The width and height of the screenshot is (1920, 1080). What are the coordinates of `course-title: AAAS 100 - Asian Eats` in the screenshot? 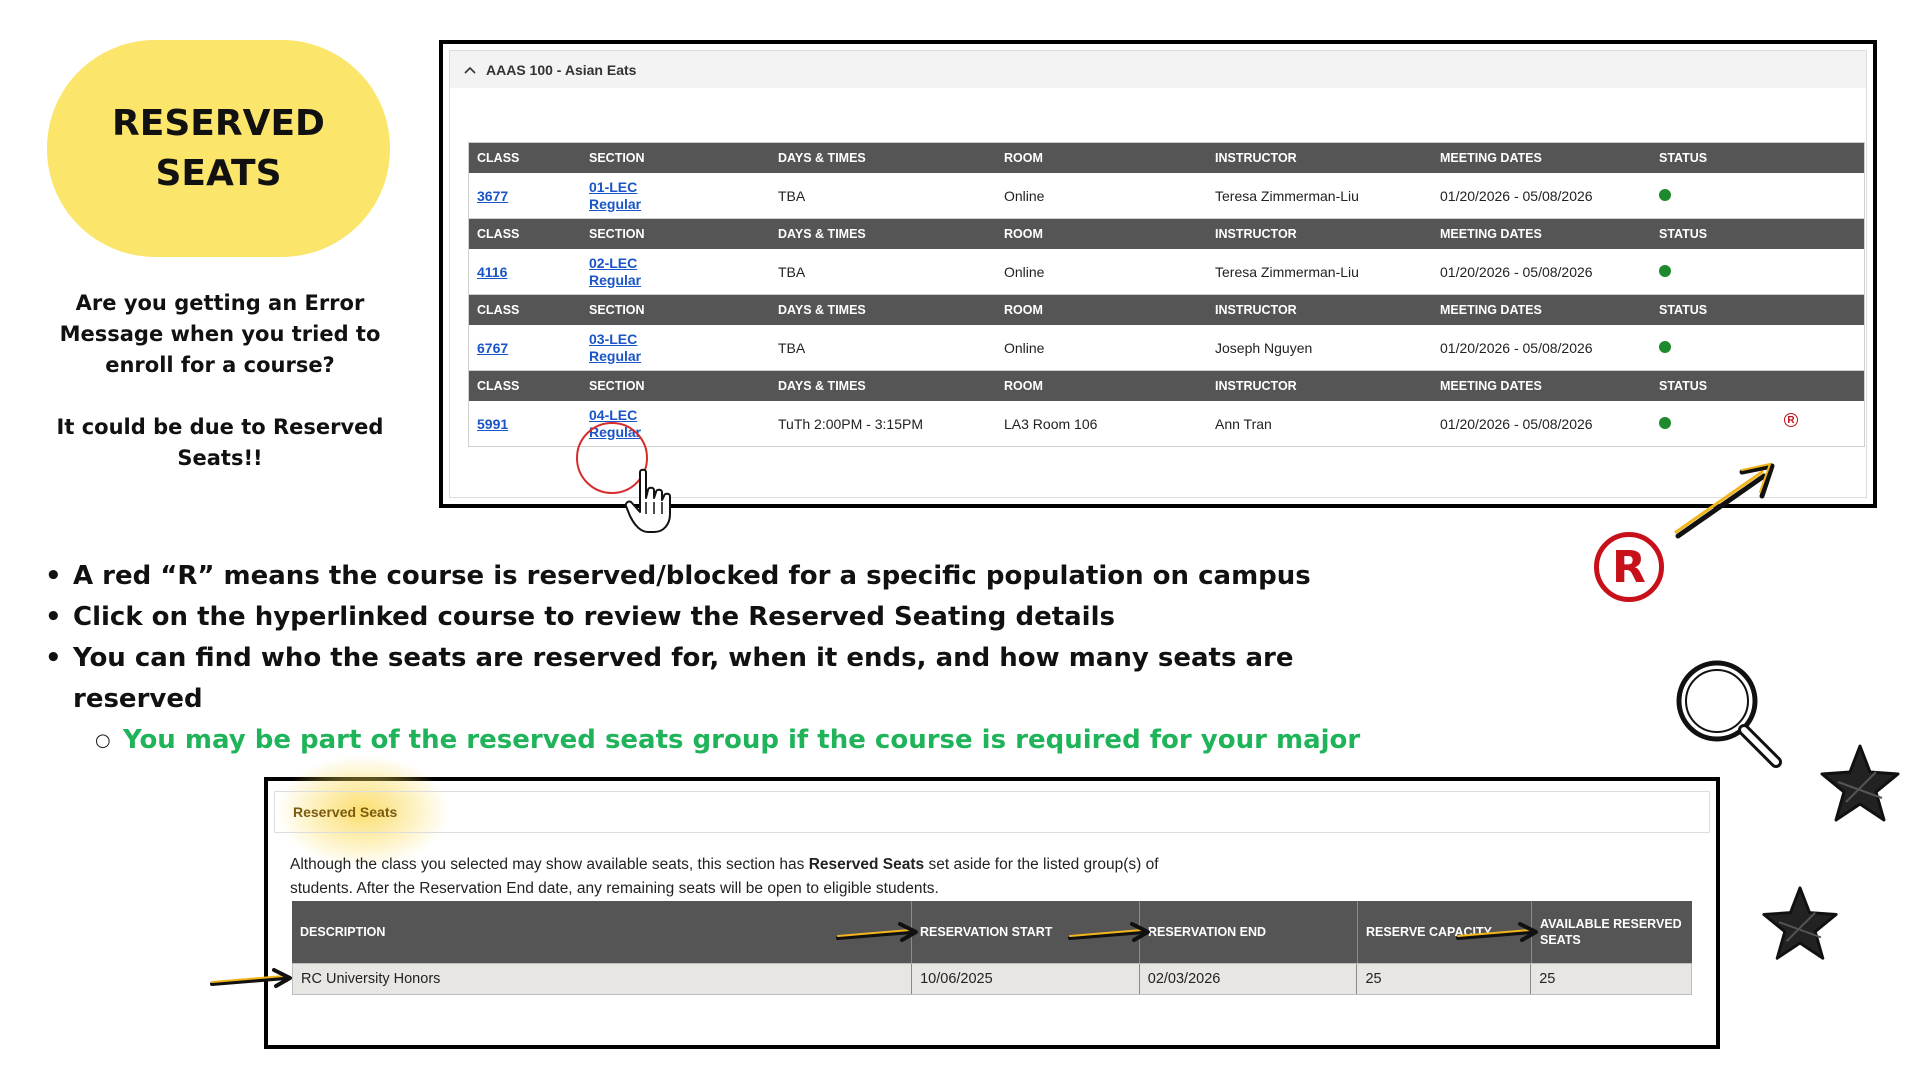 It's located at (561, 70).